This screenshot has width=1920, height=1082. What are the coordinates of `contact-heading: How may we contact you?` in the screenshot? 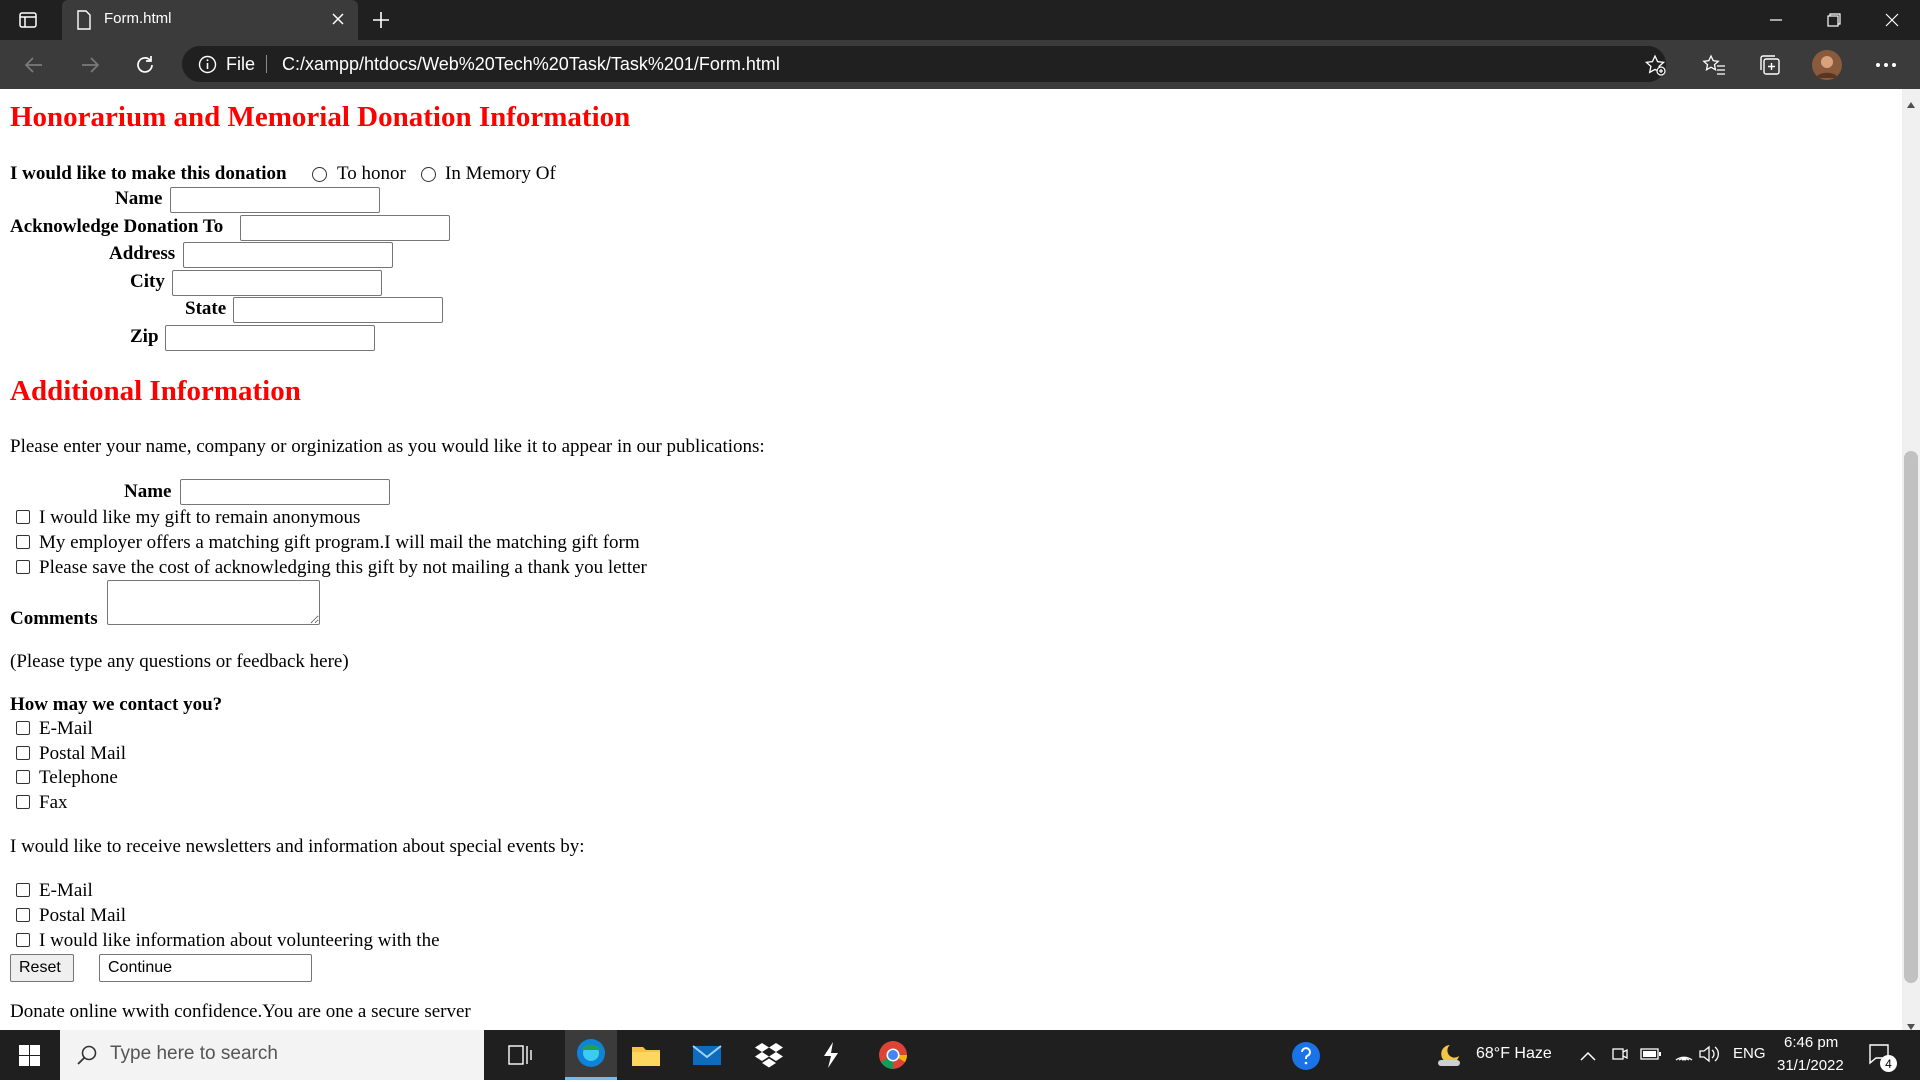 It's located at (116, 704).